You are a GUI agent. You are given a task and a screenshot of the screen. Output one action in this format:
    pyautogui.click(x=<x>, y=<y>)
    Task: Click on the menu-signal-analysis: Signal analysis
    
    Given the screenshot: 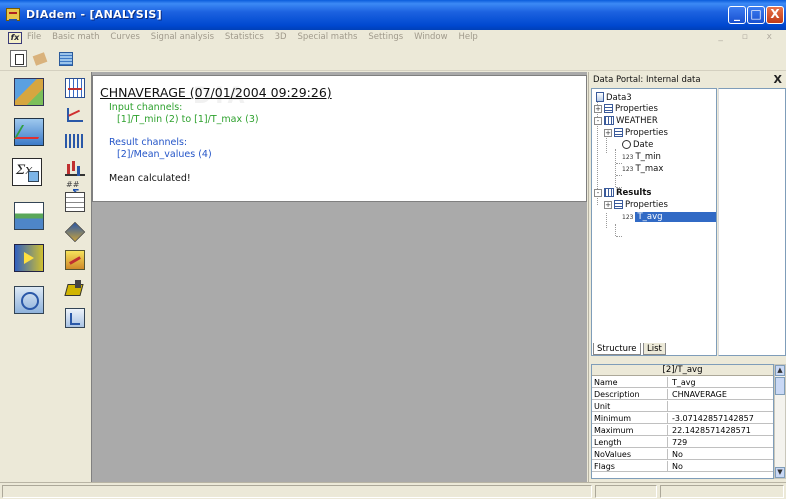 What is the action you would take?
    pyautogui.click(x=182, y=37)
    